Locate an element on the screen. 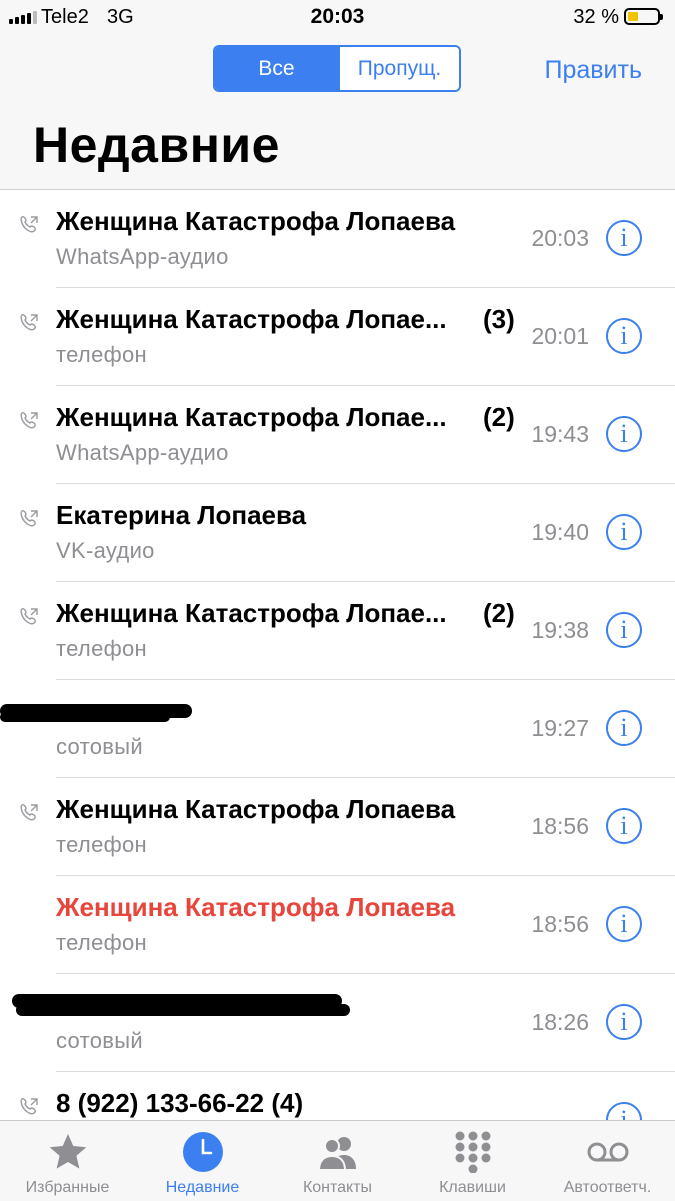  voicemail-icon is located at coordinates (608, 1152).